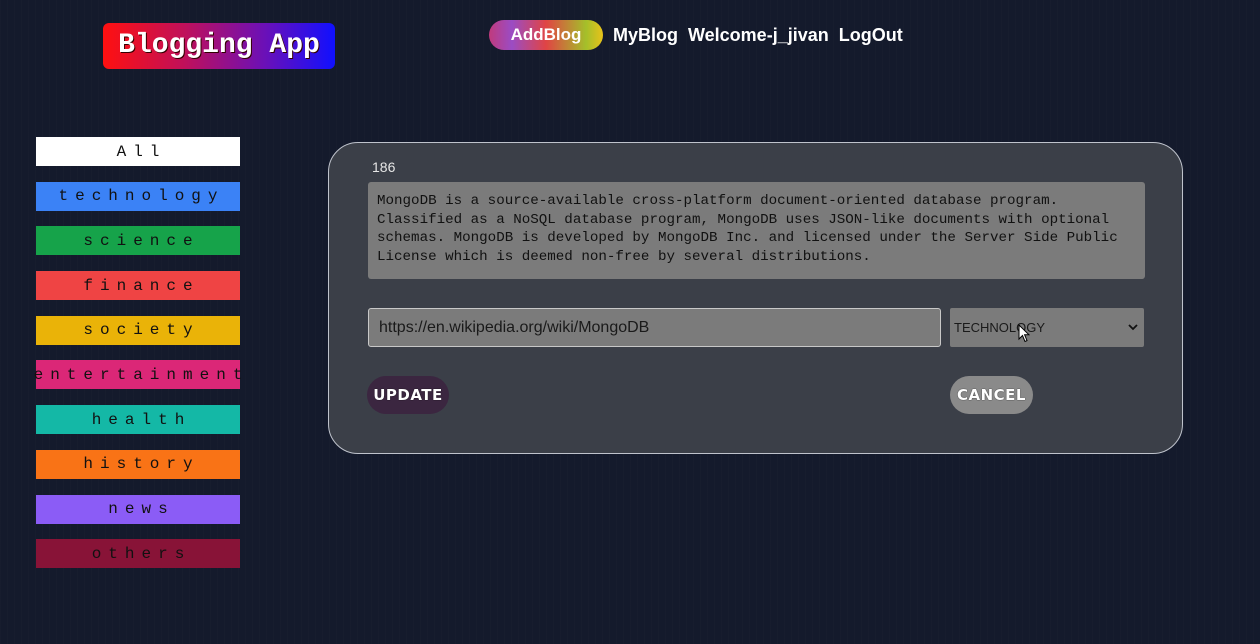 This screenshot has height=644, width=1260. What do you see at coordinates (408, 395) in the screenshot?
I see `update-button: UPDATE` at bounding box center [408, 395].